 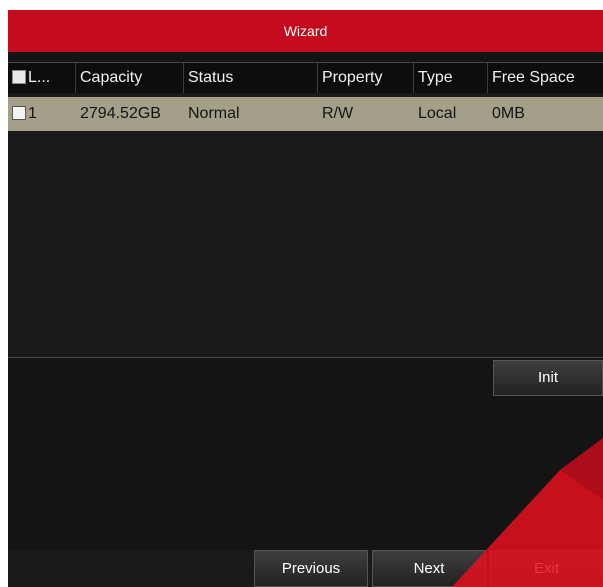 What do you see at coordinates (120, 113) in the screenshot?
I see `capacity-cell: 2794.52GB` at bounding box center [120, 113].